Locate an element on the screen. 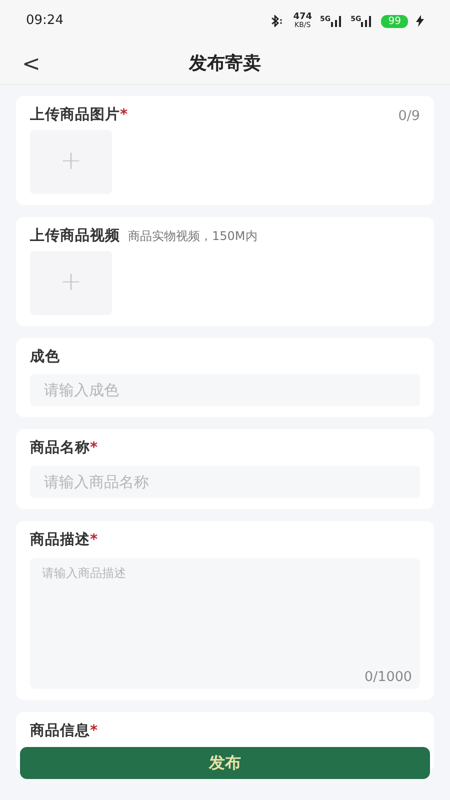  publish-button: 发布 is located at coordinates (225, 763).